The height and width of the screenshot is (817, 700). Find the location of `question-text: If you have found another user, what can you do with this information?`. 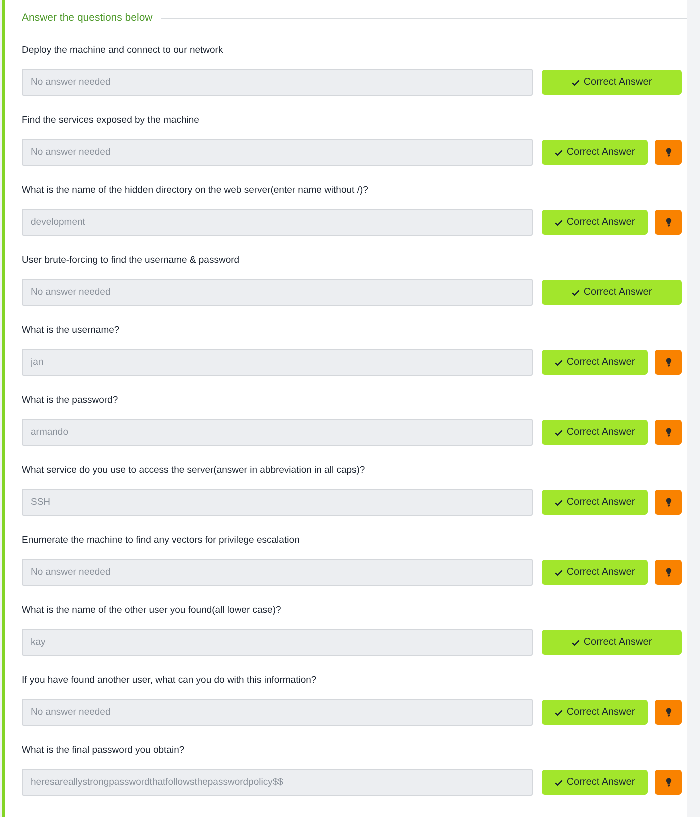

question-text: If you have found another user, what can you do with this information? is located at coordinates (169, 680).